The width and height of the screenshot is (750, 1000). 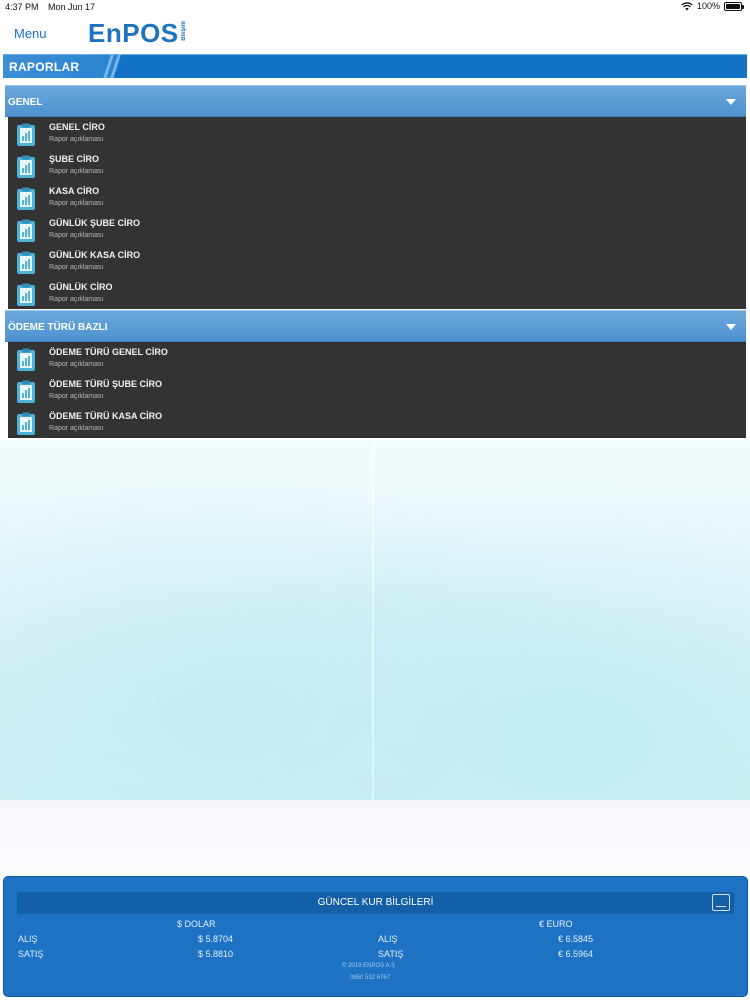 I want to click on euro-buy-label: ALIŞ, so click(x=388, y=939).